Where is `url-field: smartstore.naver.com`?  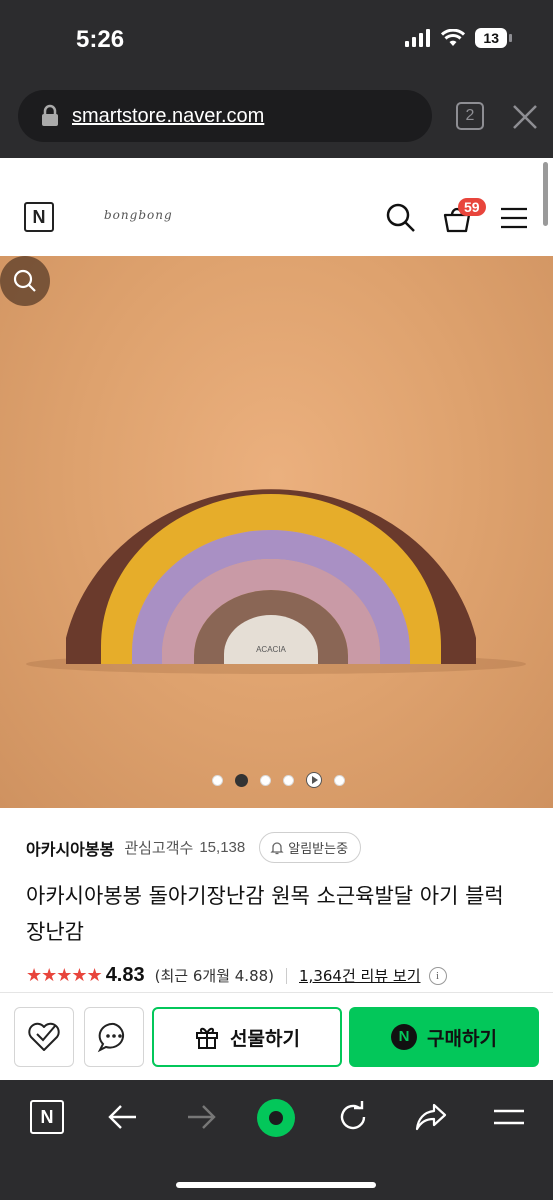
url-field: smartstore.naver.com is located at coordinates (225, 116).